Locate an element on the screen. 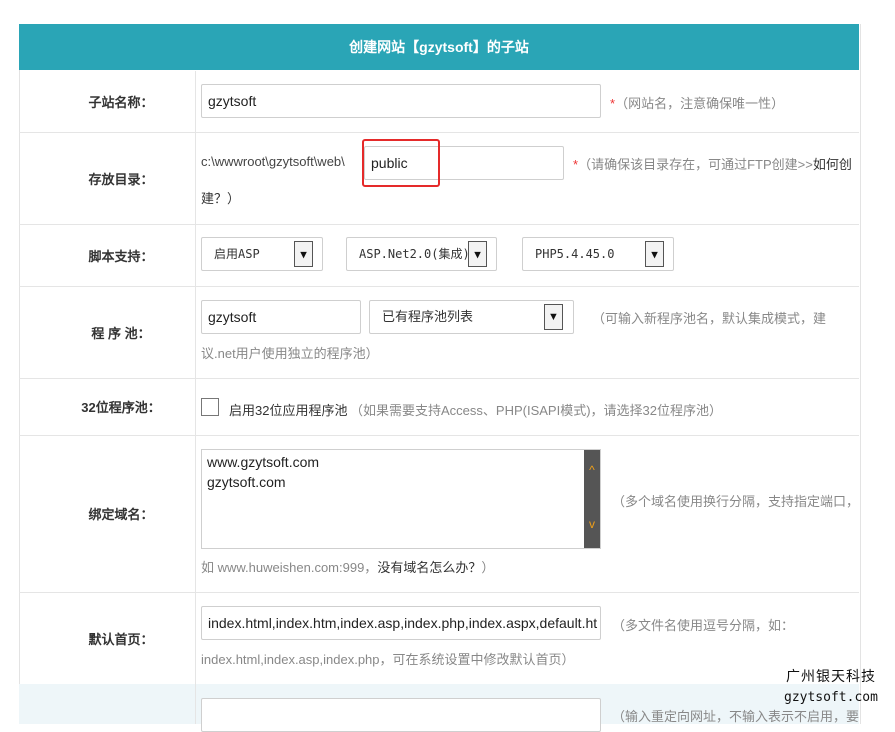  app-pool-select: 已有程序池列表 ▼ is located at coordinates (471, 317).